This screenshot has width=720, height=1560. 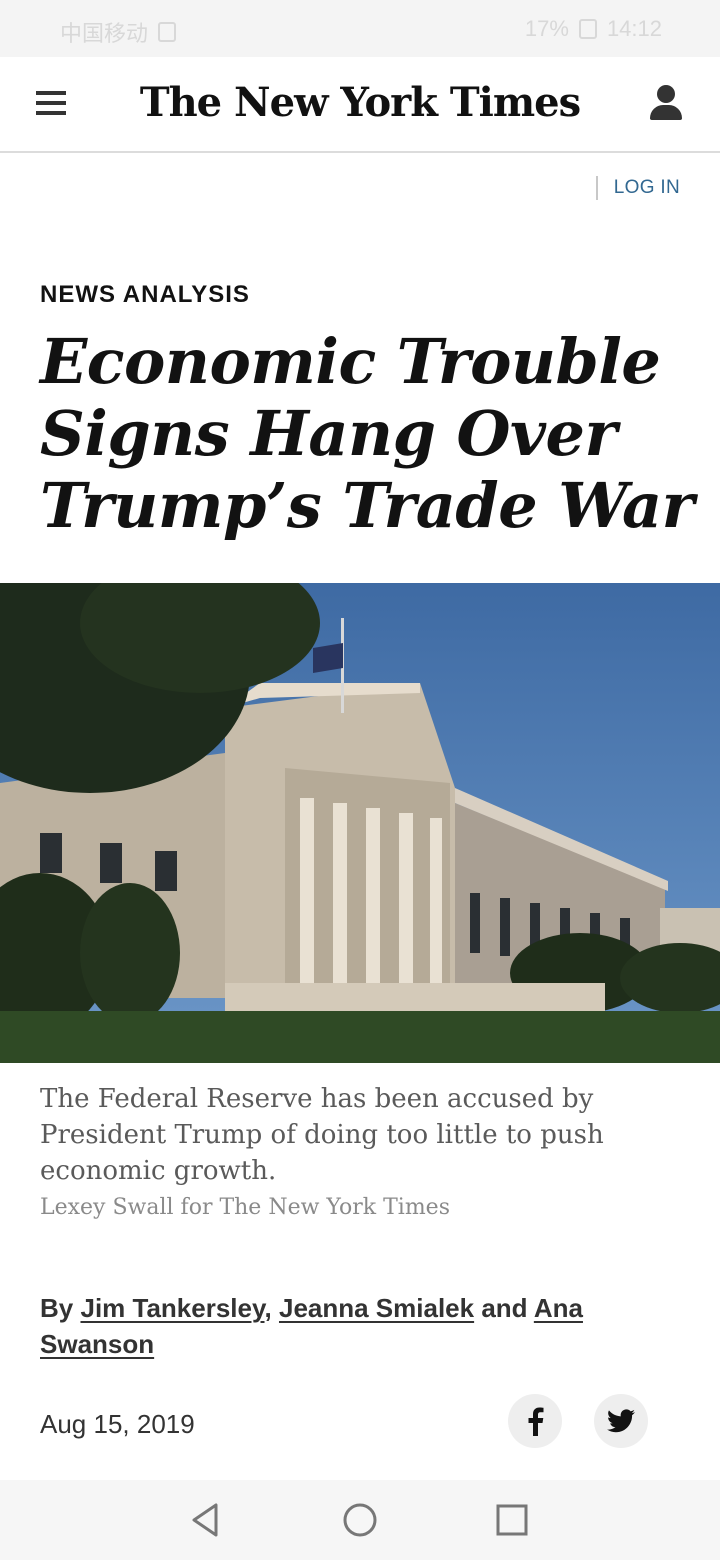 What do you see at coordinates (512, 1520) in the screenshot?
I see `recent-square-icon` at bounding box center [512, 1520].